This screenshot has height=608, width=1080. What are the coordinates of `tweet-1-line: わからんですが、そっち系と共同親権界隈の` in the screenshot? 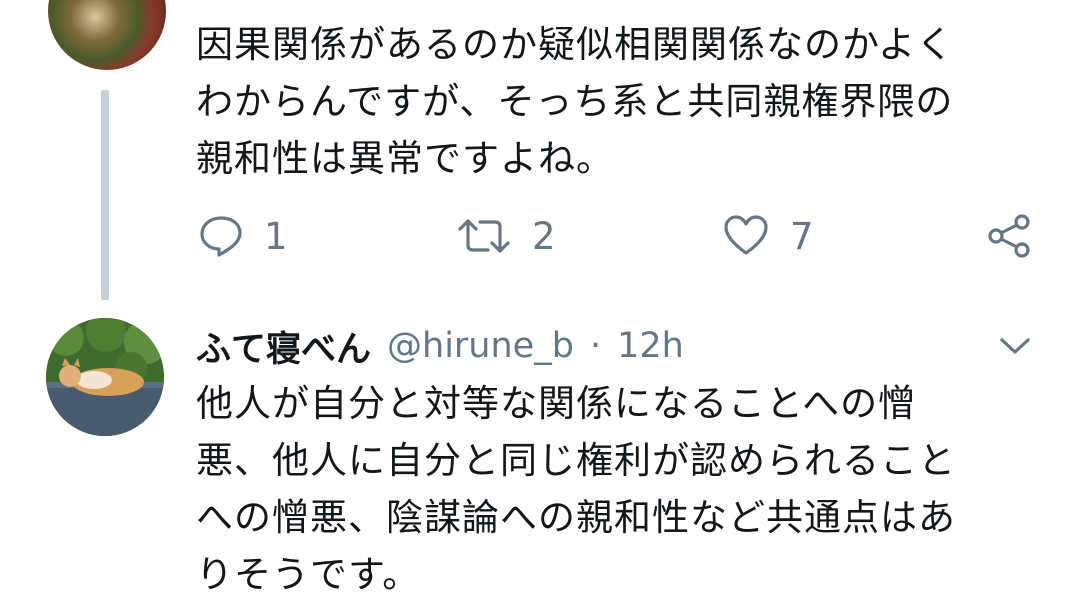 It's located at (575, 101).